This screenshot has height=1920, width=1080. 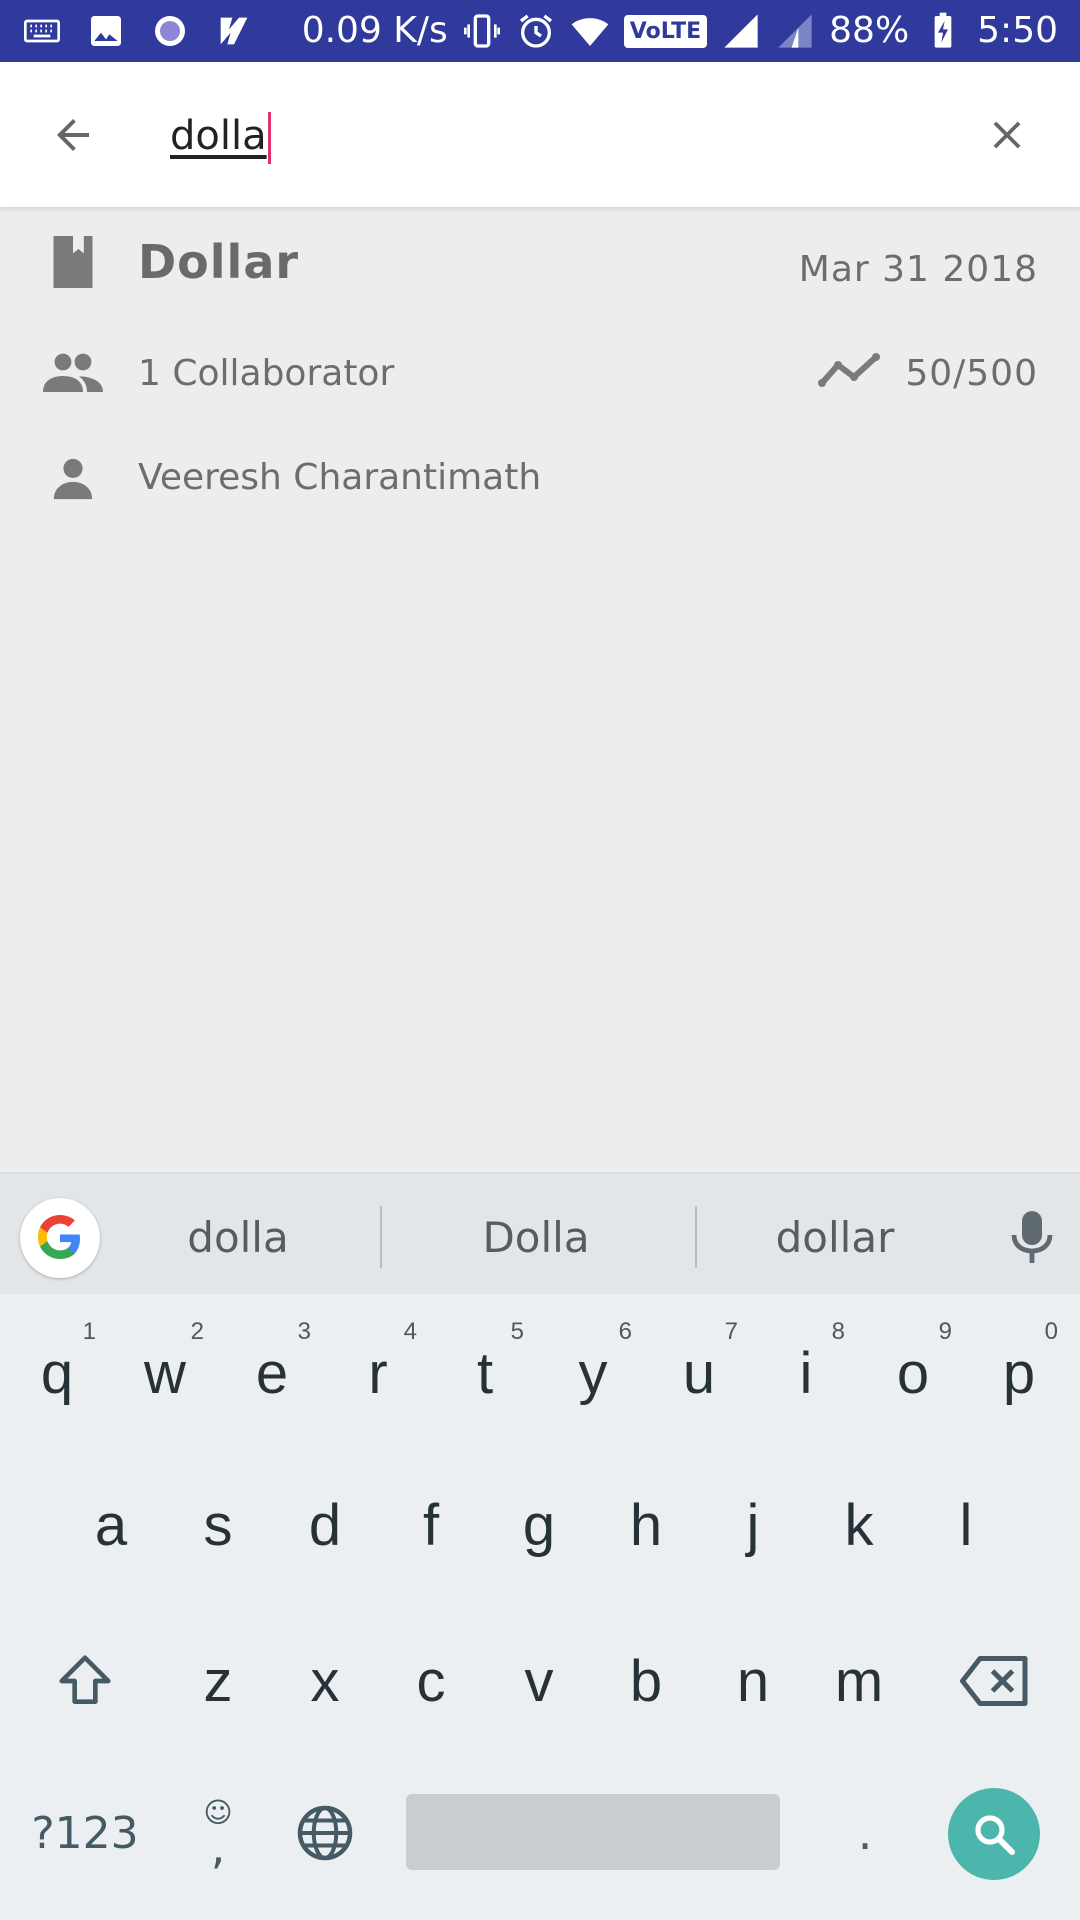 I want to click on result-date: Mar 31 2018, so click(x=918, y=269).